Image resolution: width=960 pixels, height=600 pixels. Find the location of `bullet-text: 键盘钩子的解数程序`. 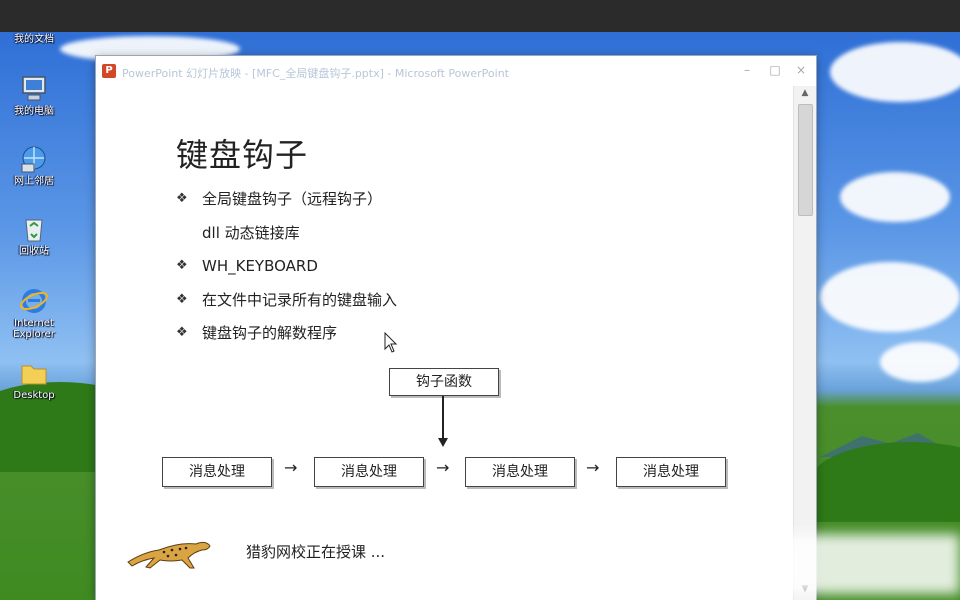

bullet-text: 键盘钩子的解数程序 is located at coordinates (270, 333).